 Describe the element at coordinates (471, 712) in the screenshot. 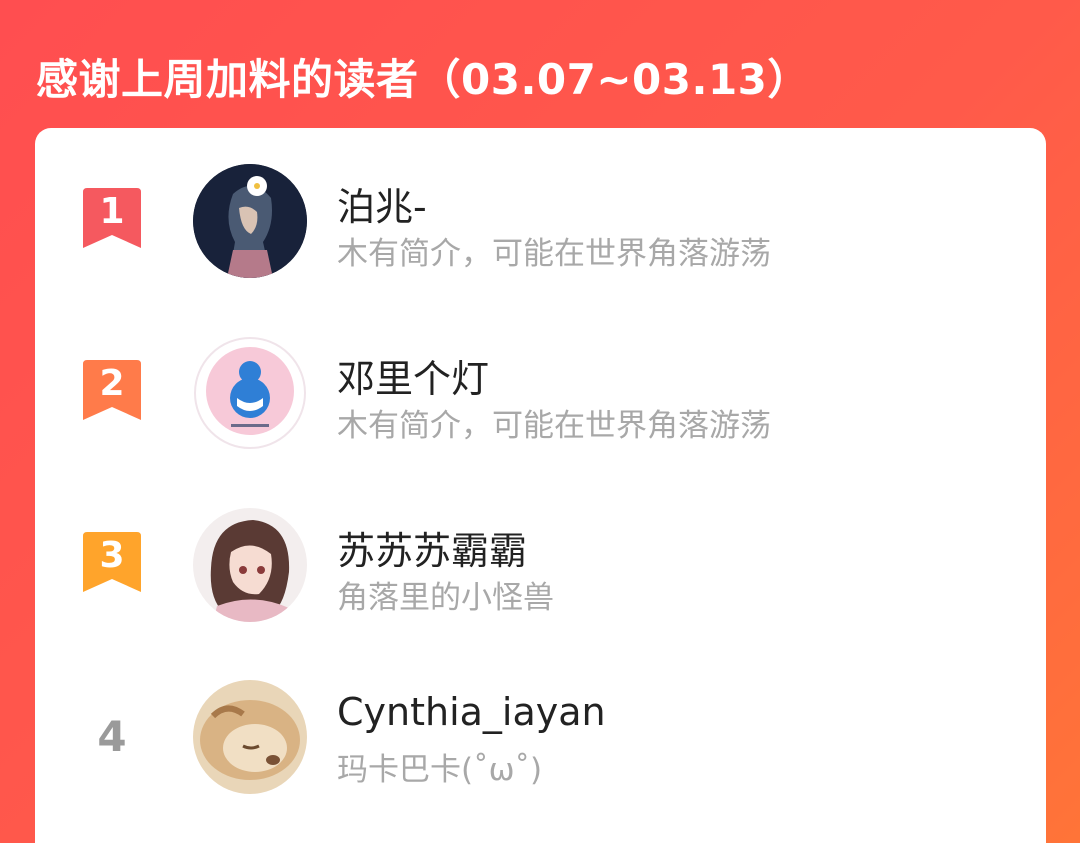

I see `reader-name: Cynthia_iayan` at that location.